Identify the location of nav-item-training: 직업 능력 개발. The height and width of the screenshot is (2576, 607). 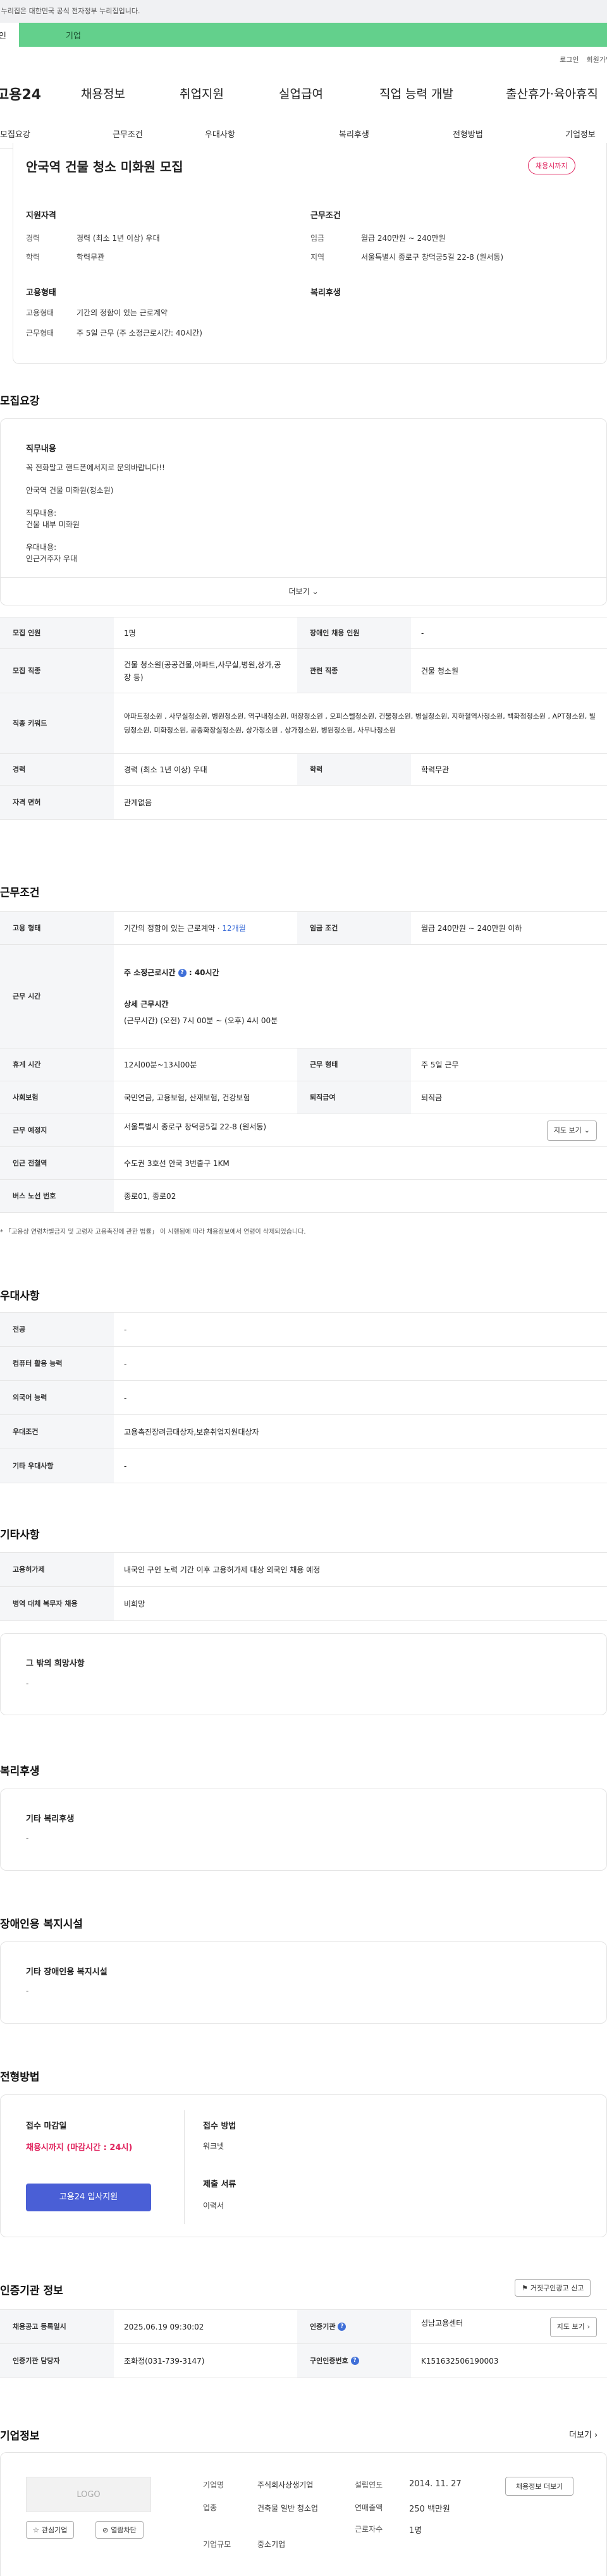
(416, 93).